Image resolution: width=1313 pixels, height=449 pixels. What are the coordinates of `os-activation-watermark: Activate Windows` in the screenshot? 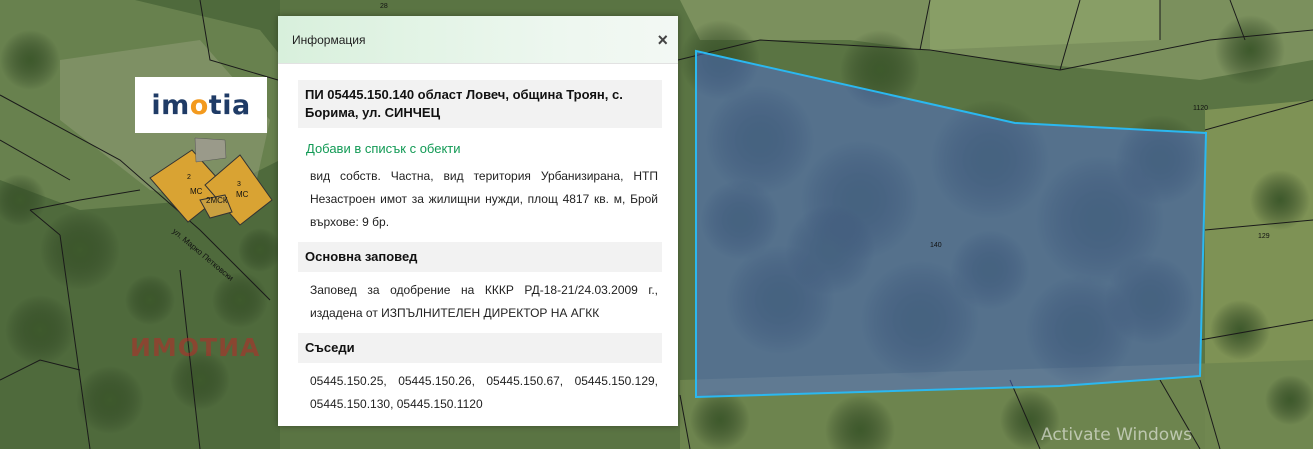 It's located at (1116, 435).